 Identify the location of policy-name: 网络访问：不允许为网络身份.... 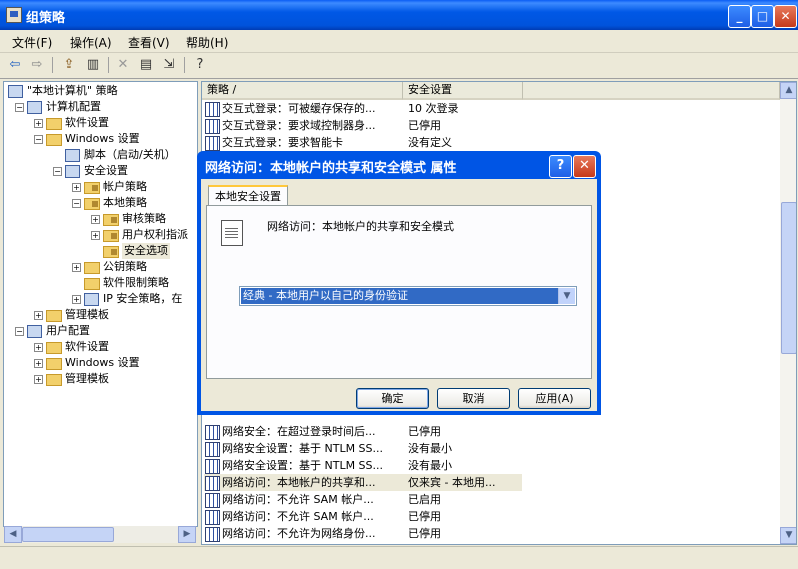
(299, 533).